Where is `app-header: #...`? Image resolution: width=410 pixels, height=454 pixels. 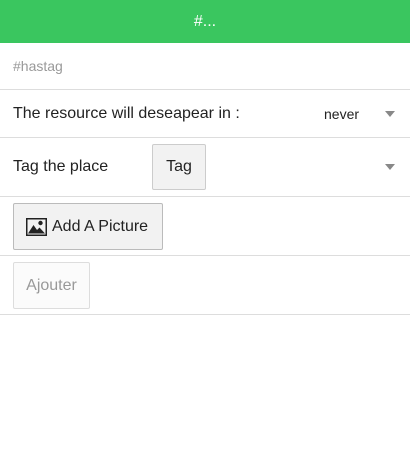 app-header: #... is located at coordinates (205, 21).